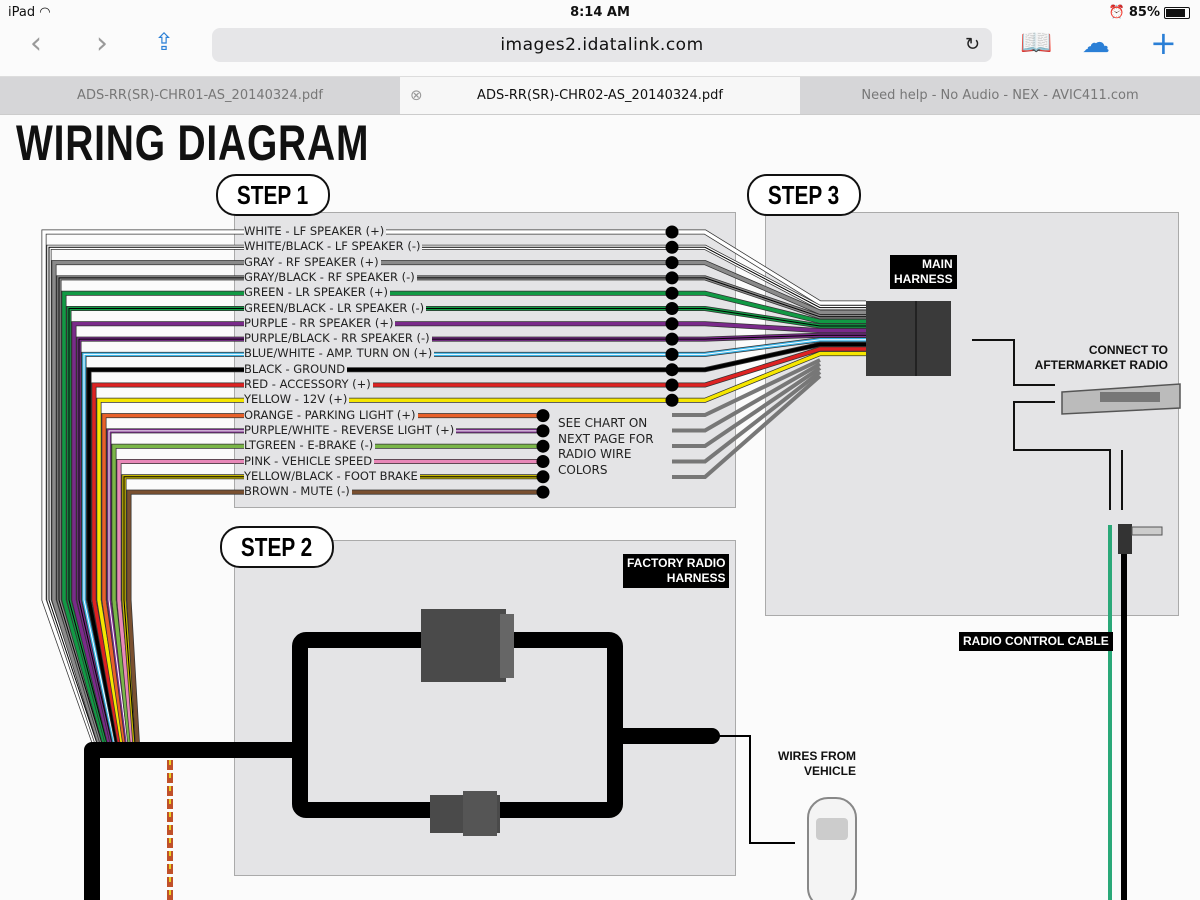 Image resolution: width=1200 pixels, height=900 pixels. I want to click on vehicle-windshield, so click(832, 829).